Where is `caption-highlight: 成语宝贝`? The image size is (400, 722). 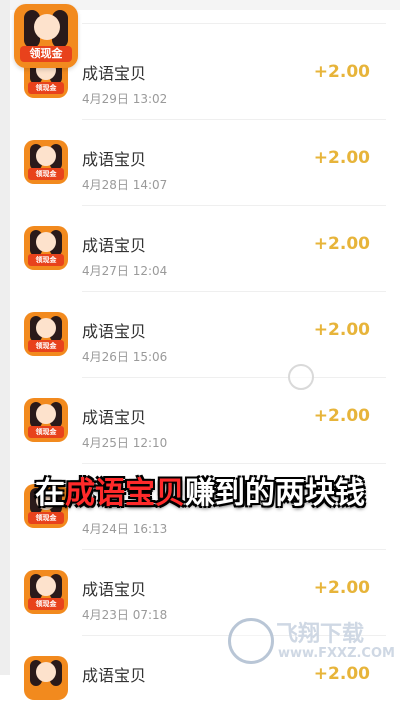 caption-highlight: 成语宝贝 is located at coordinates (125, 493).